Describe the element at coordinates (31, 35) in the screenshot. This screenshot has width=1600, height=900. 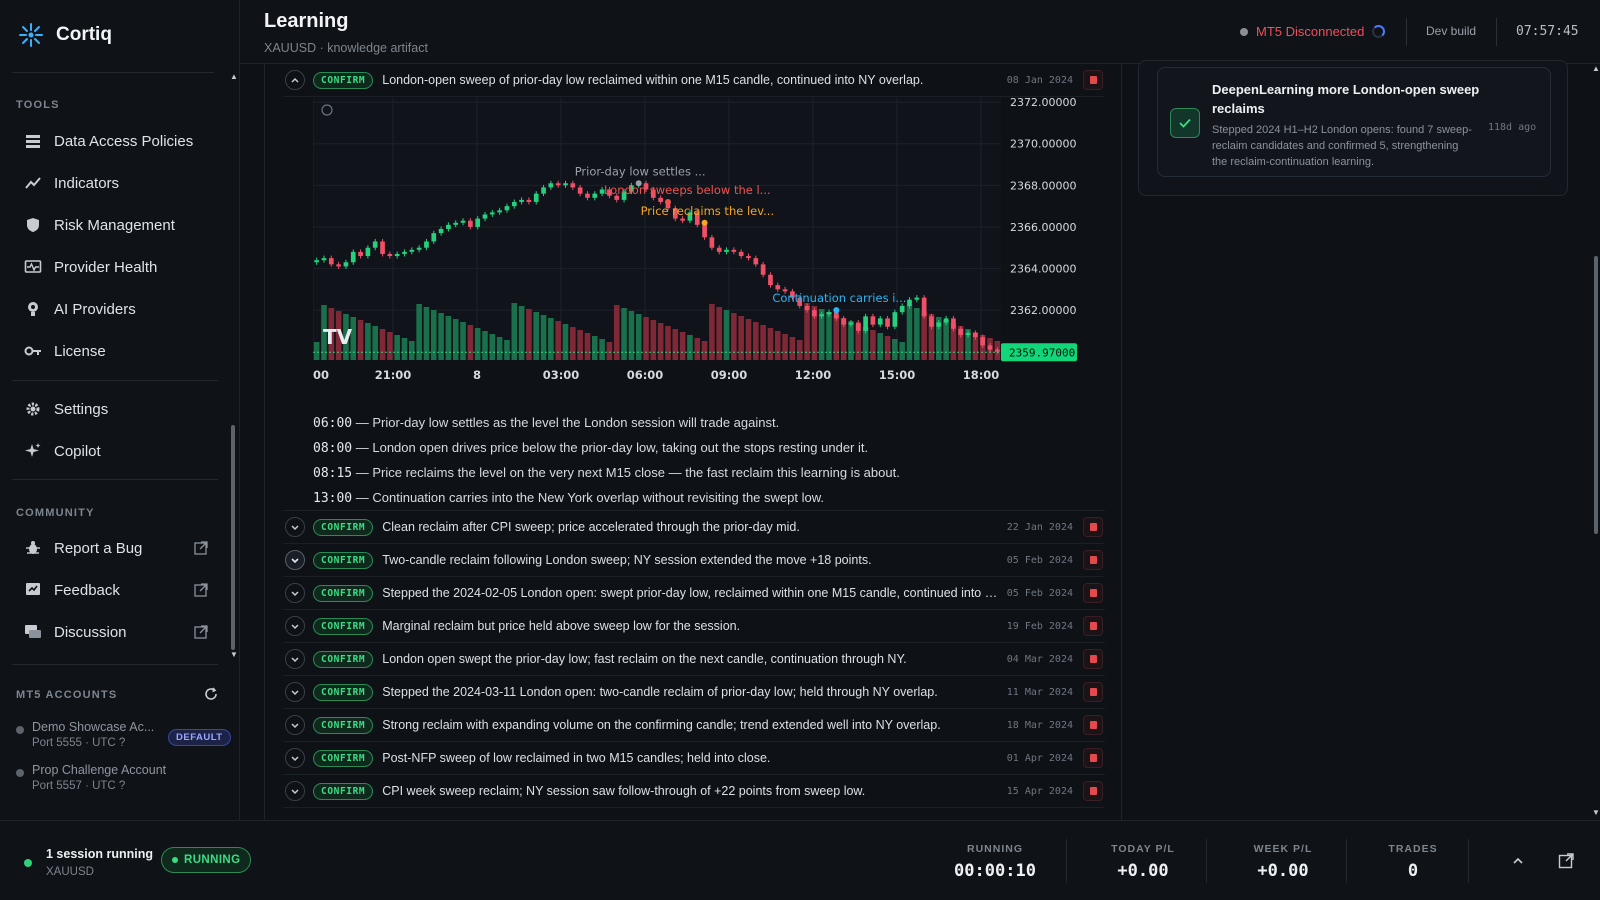
I see `cortiq-logo-icon` at that location.